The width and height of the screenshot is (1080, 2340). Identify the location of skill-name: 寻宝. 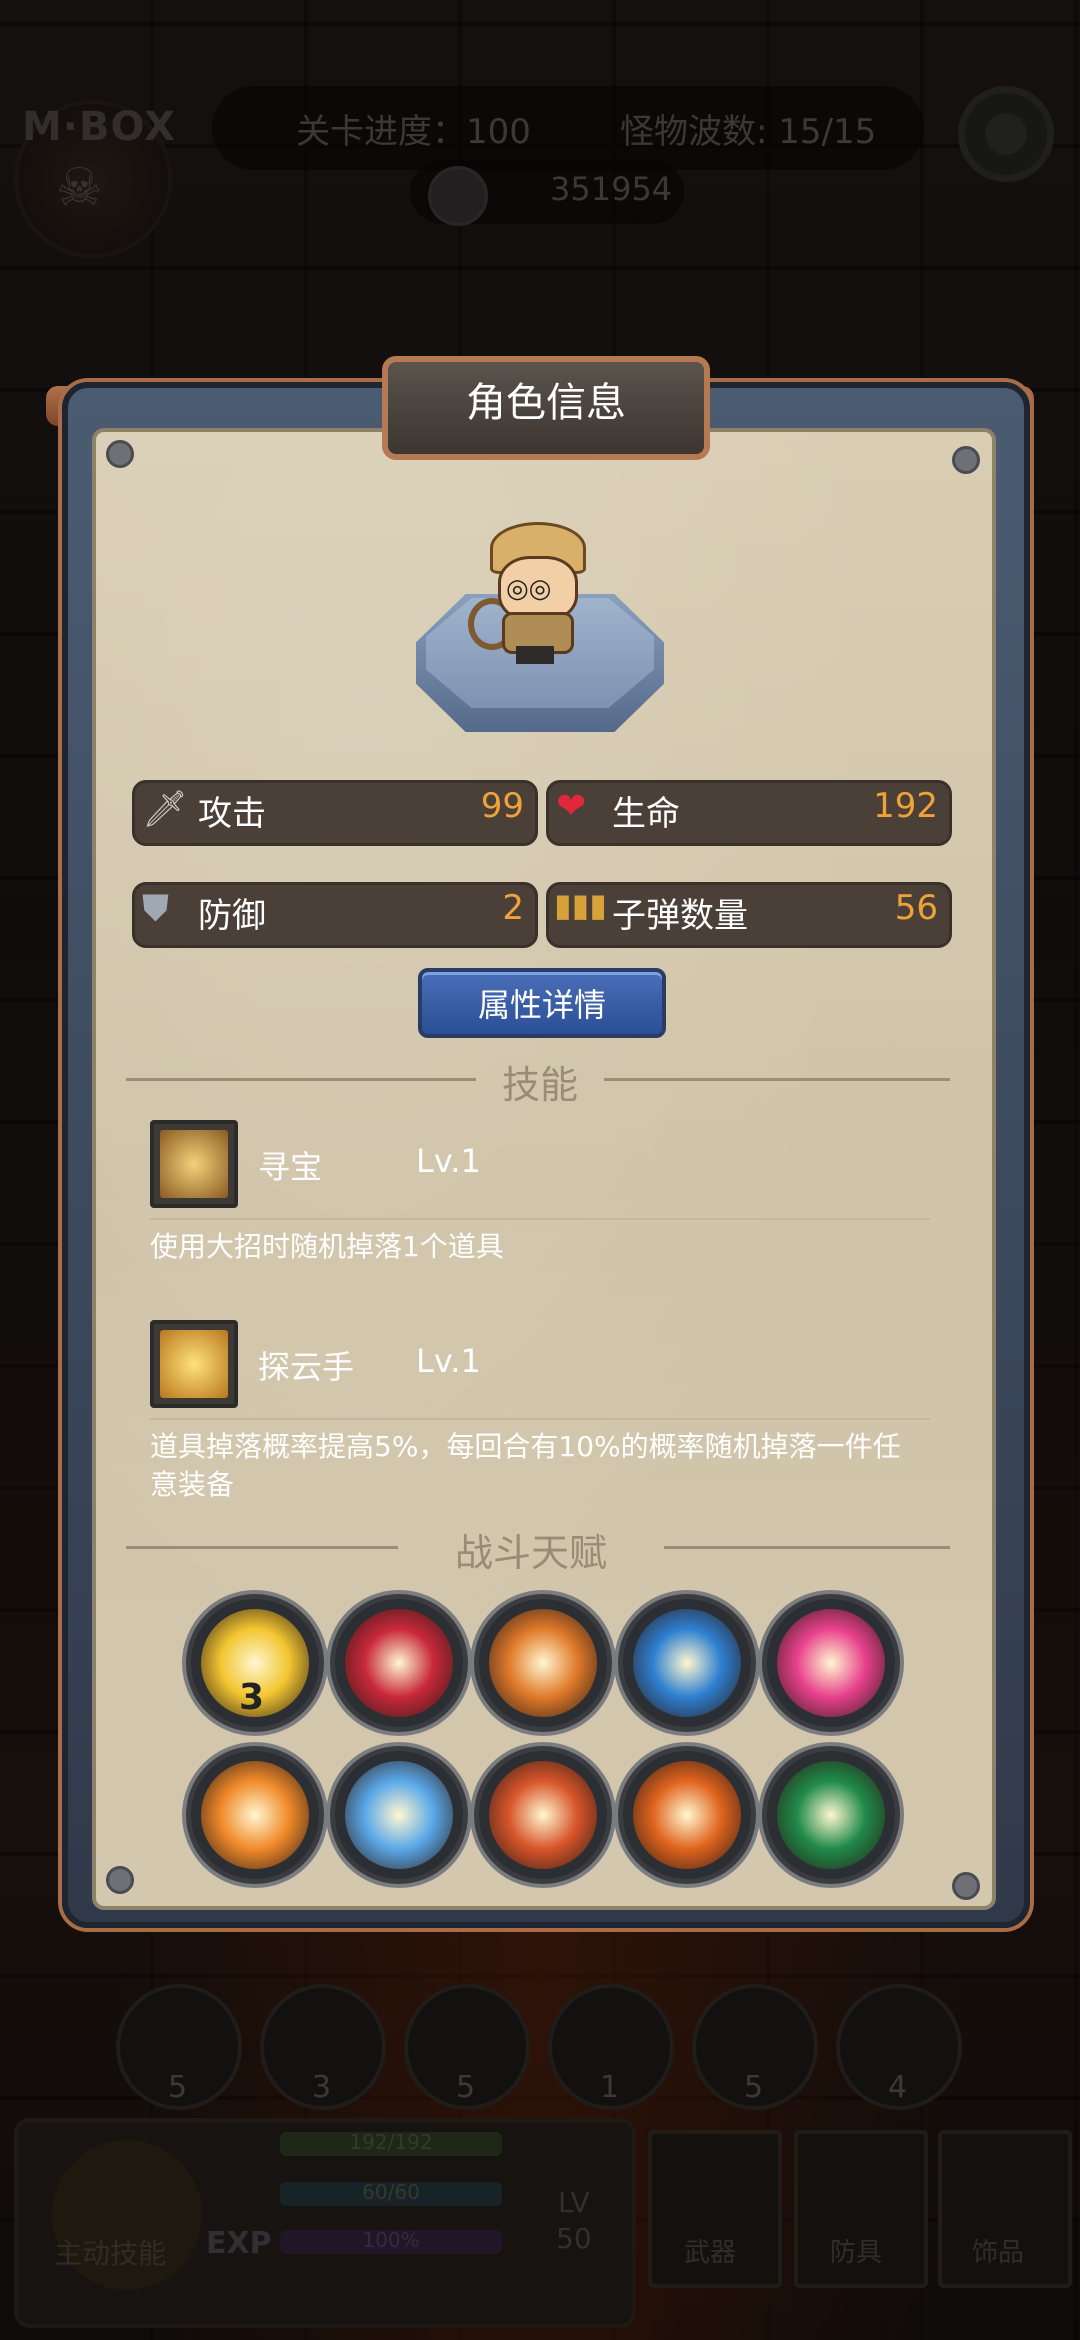
(290, 1167).